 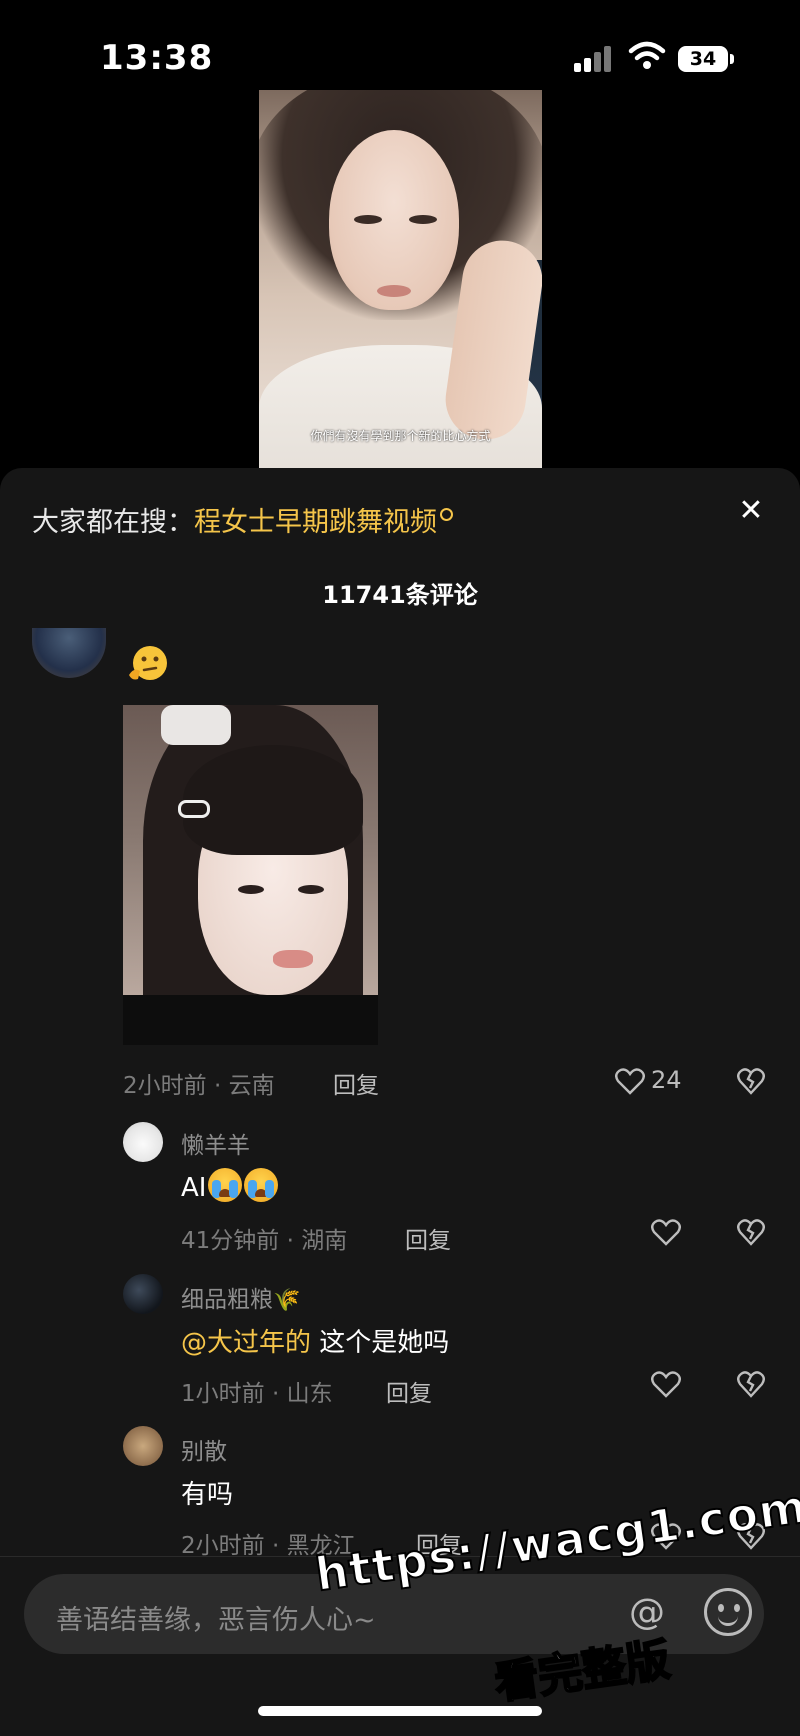 I want to click on reply-meta: 1小时前 · 山东, so click(x=257, y=1394).